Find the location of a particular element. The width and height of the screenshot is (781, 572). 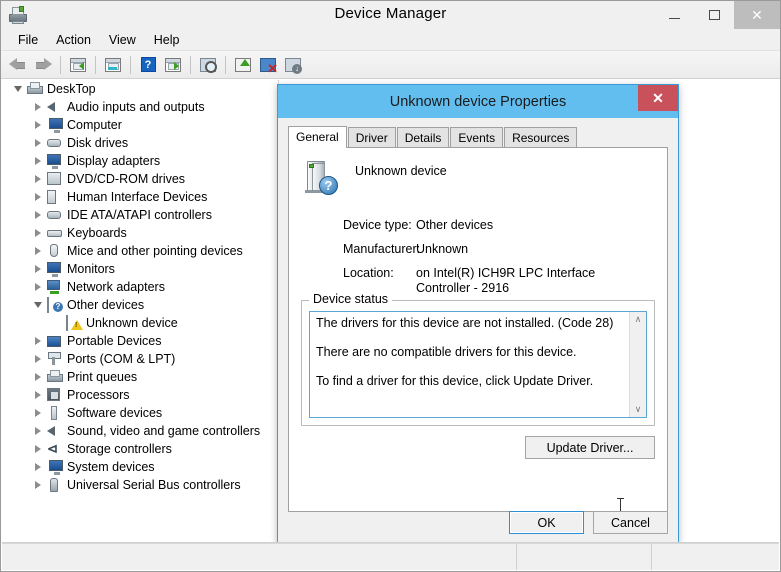

sidebar-item-ports: Ports (COM & LPT) is located at coordinates (140, 359).